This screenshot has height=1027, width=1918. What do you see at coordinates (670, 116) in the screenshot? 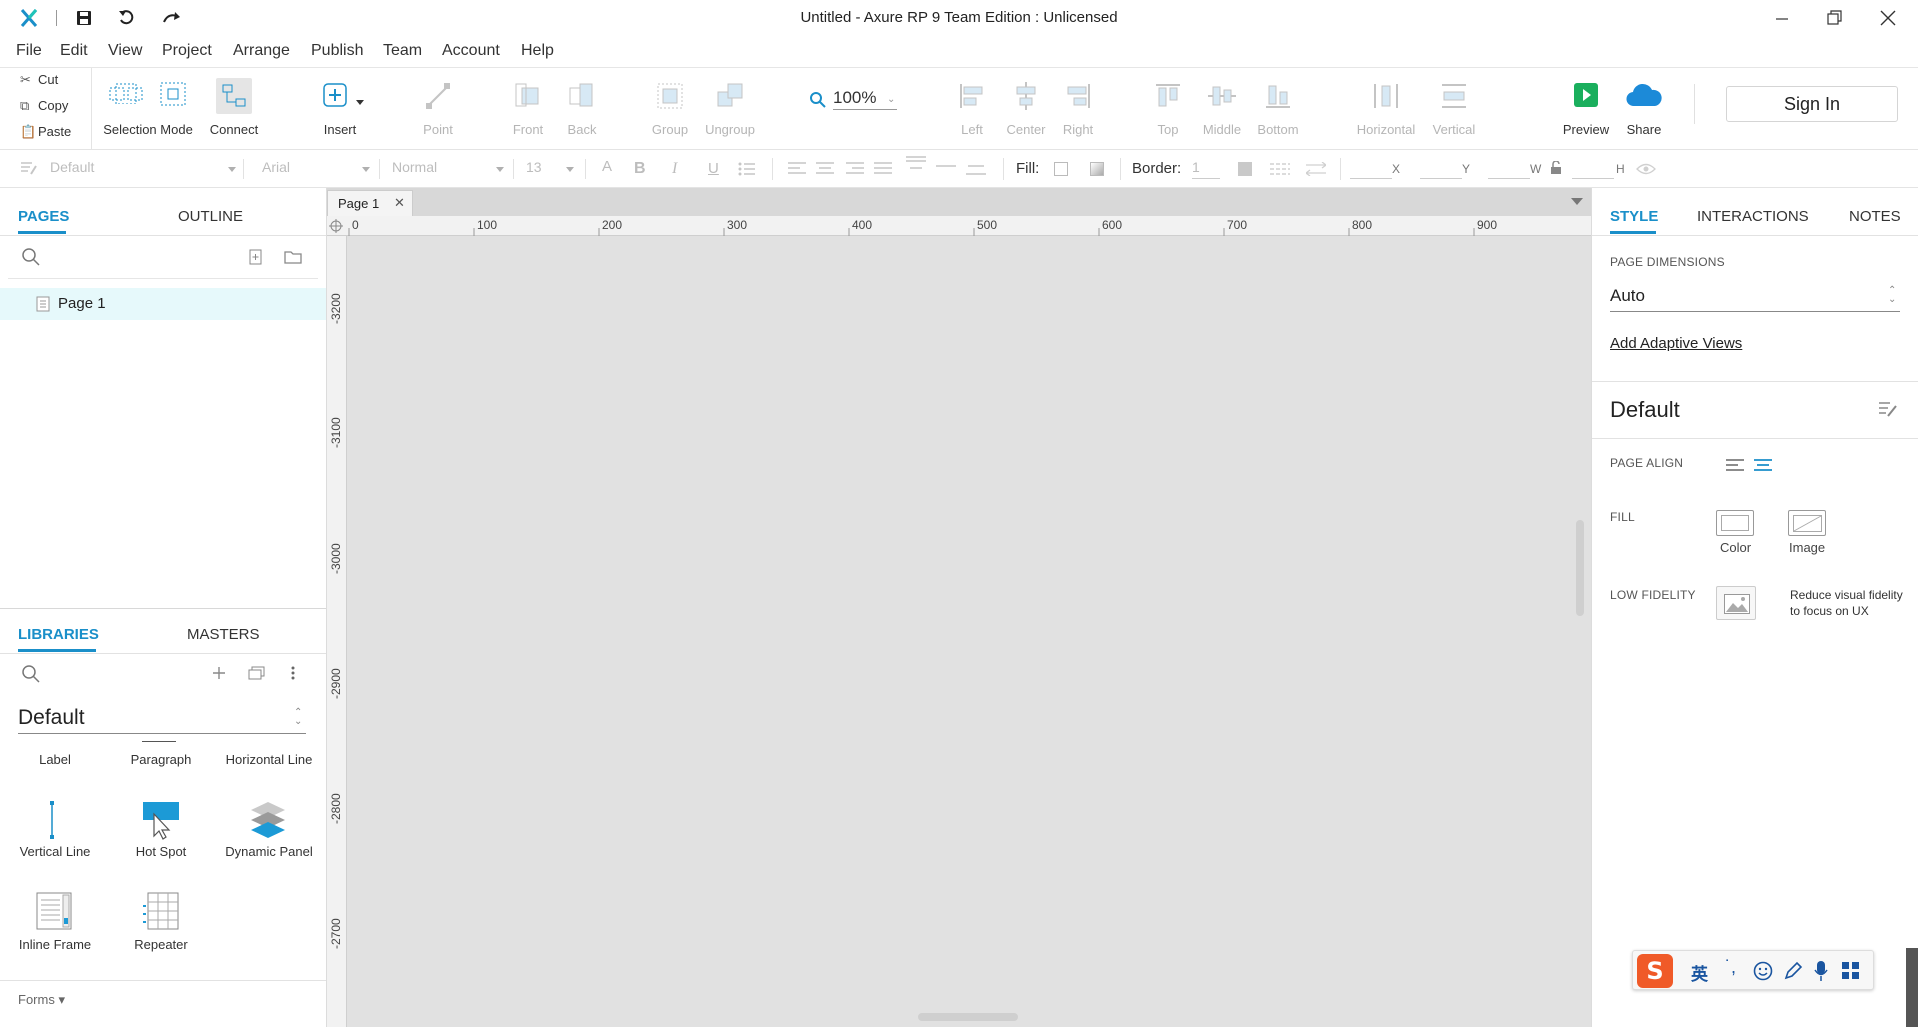
I see `group-button: Group` at bounding box center [670, 116].